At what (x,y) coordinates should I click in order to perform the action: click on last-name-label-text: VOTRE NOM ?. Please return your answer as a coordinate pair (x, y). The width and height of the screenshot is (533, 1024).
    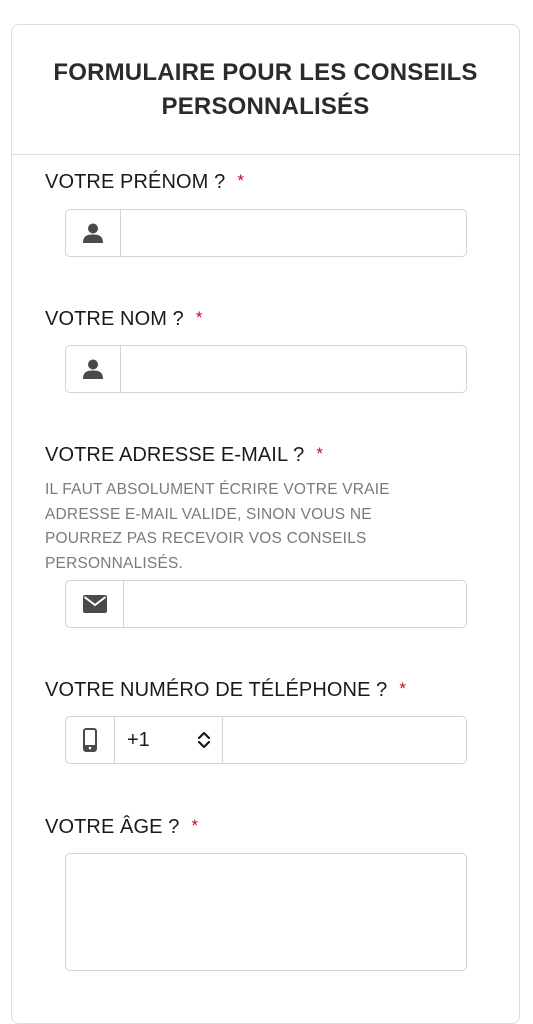
    Looking at the image, I should click on (114, 319).